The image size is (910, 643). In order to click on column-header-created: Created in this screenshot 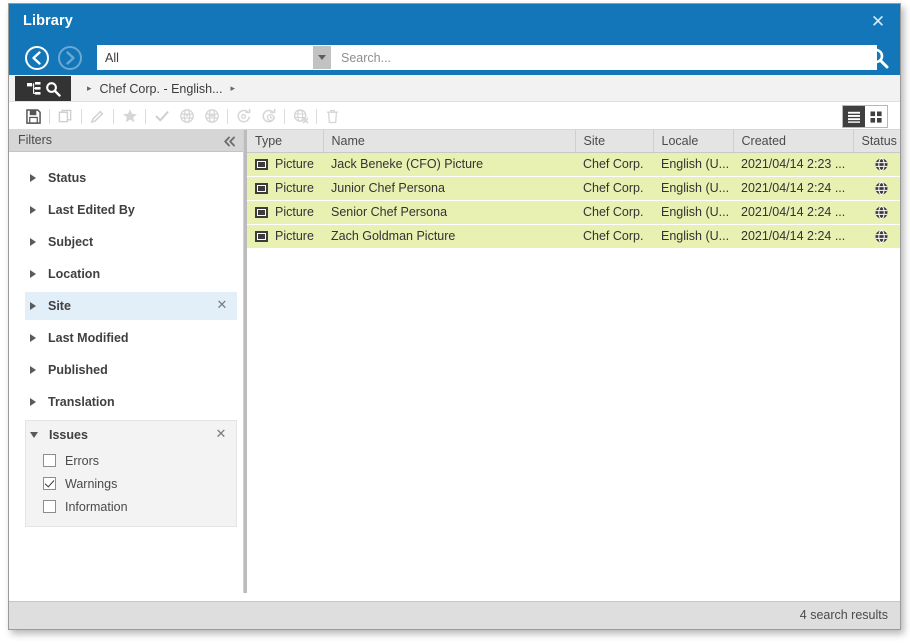, I will do `click(793, 141)`.